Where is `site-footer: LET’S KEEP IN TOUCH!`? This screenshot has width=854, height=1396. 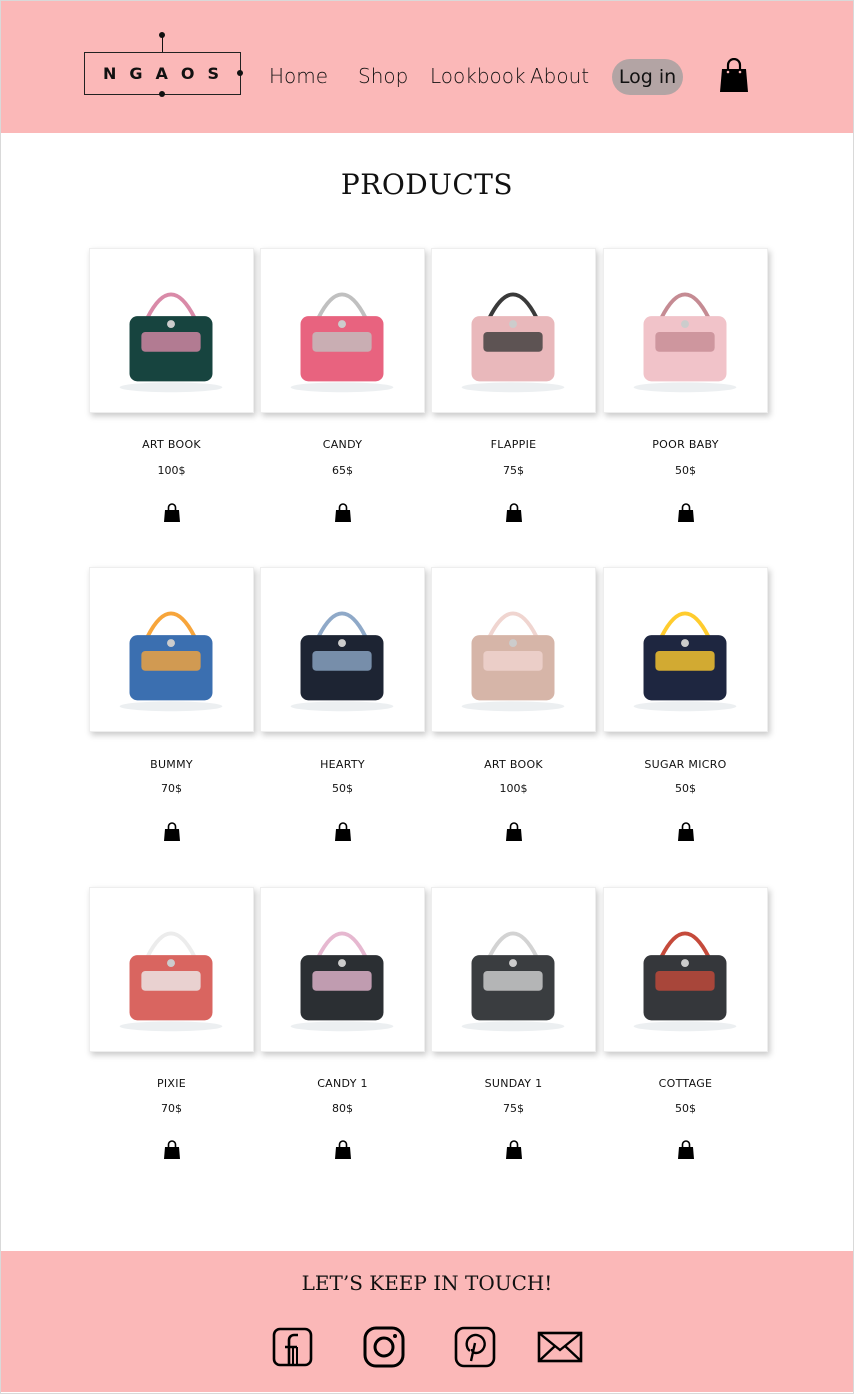
site-footer: LET’S KEEP IN TOUCH! is located at coordinates (427, 1321).